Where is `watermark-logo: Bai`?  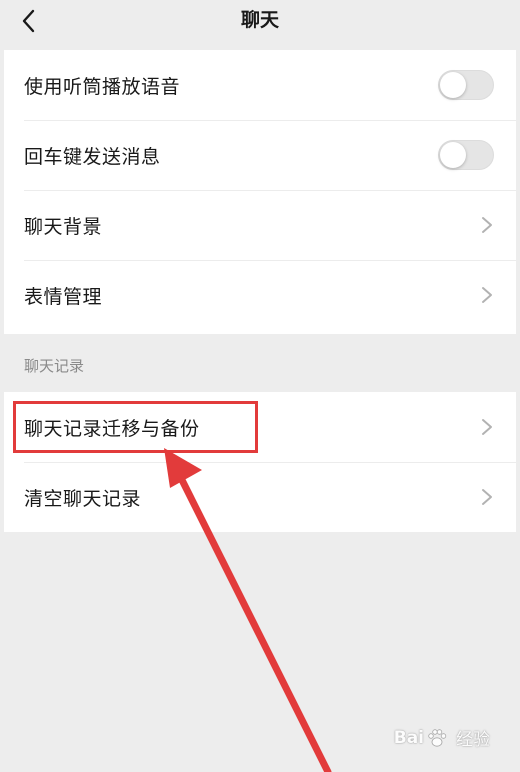
watermark-logo: Bai is located at coordinates (422, 738).